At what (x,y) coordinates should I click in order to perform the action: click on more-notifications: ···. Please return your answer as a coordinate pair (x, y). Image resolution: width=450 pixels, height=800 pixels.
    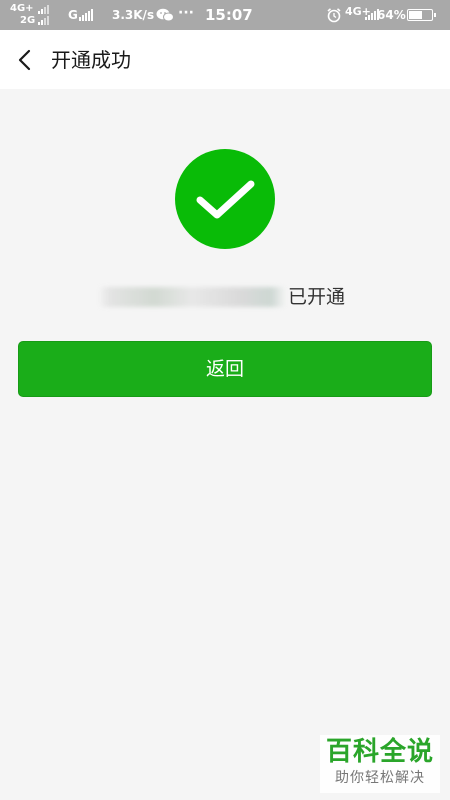
    Looking at the image, I should click on (186, 13).